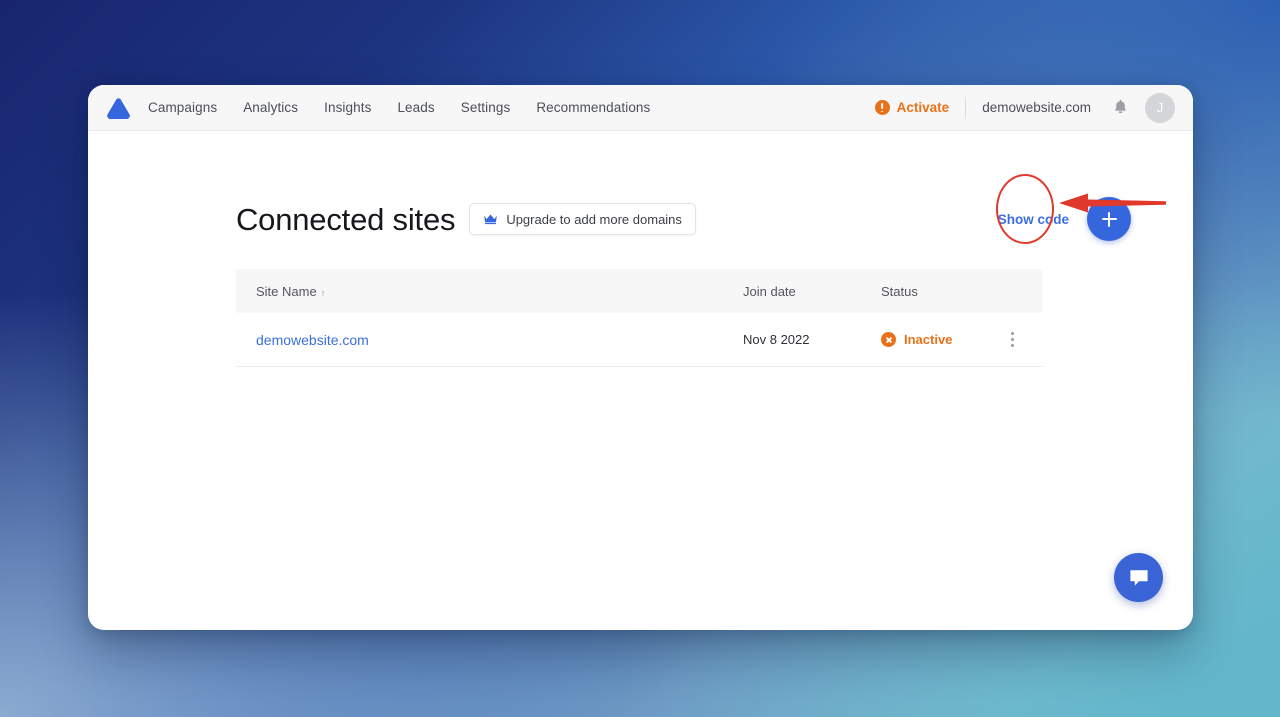 The width and height of the screenshot is (1280, 717). I want to click on page-header-actions: Show code, so click(1064, 219).